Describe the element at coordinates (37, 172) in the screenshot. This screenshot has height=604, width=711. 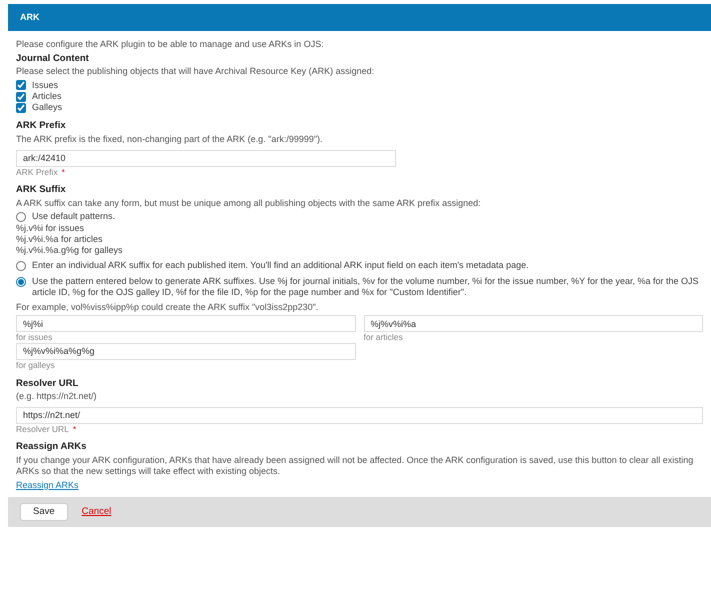
I see `field-label: ARK Prefix` at that location.